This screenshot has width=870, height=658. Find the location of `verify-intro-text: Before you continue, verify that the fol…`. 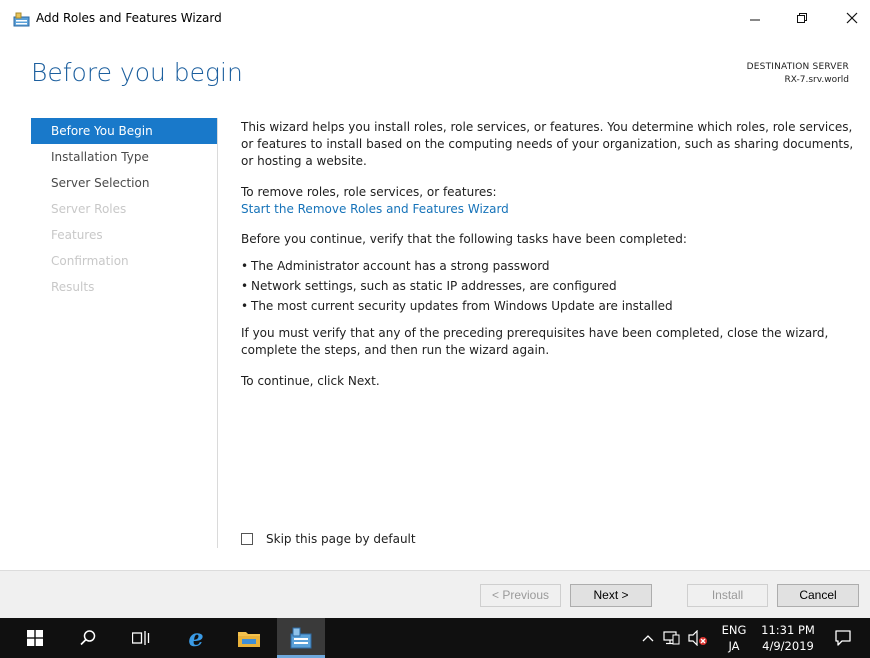

verify-intro-text: Before you continue, verify that the fol… is located at coordinates (464, 239).